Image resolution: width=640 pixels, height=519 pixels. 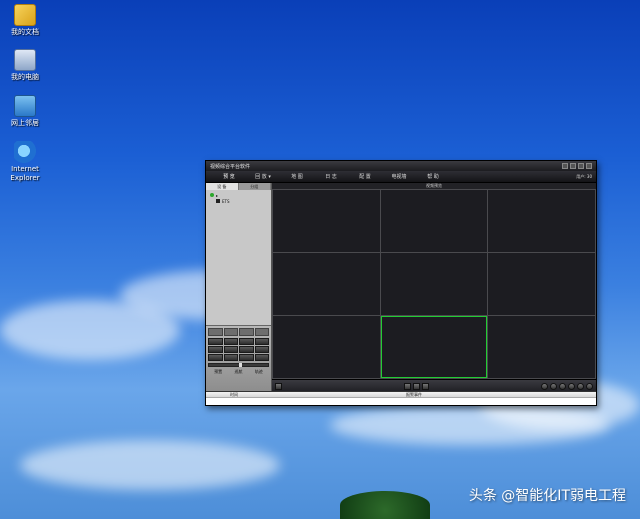 I want to click on menu-bar: 预 览 回 放 ▾ 地 图 日 志 配 置 电视墙 帮 助 用户: 30, so click(x=401, y=177).